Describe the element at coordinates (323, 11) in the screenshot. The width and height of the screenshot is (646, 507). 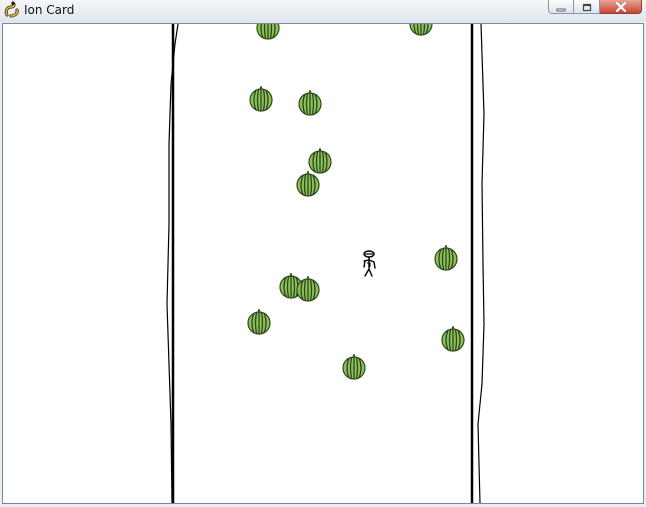
I see `title-bar: Ion Card` at that location.